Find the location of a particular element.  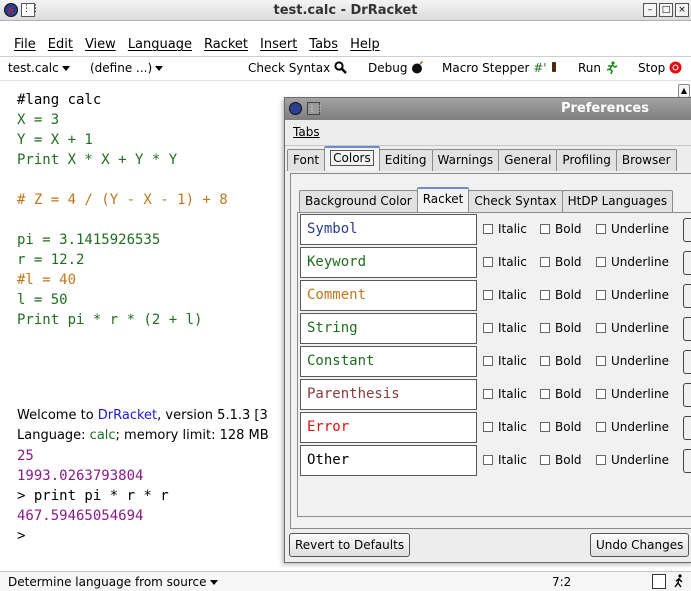

preferences-title: Preferences is located at coordinates (605, 108).